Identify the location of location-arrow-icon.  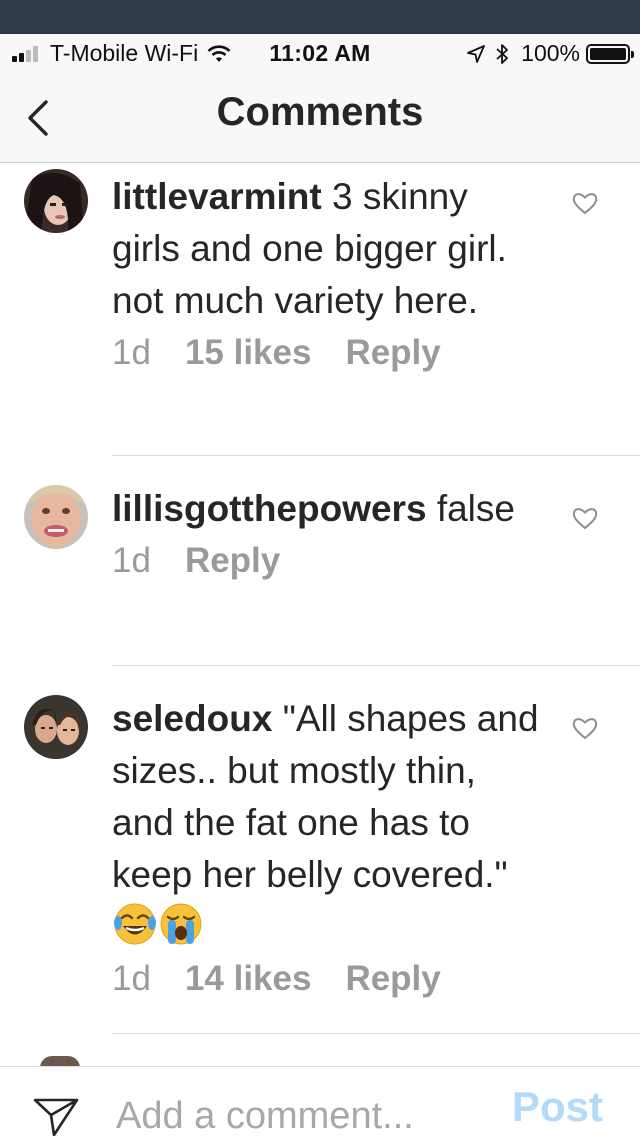
(476, 53).